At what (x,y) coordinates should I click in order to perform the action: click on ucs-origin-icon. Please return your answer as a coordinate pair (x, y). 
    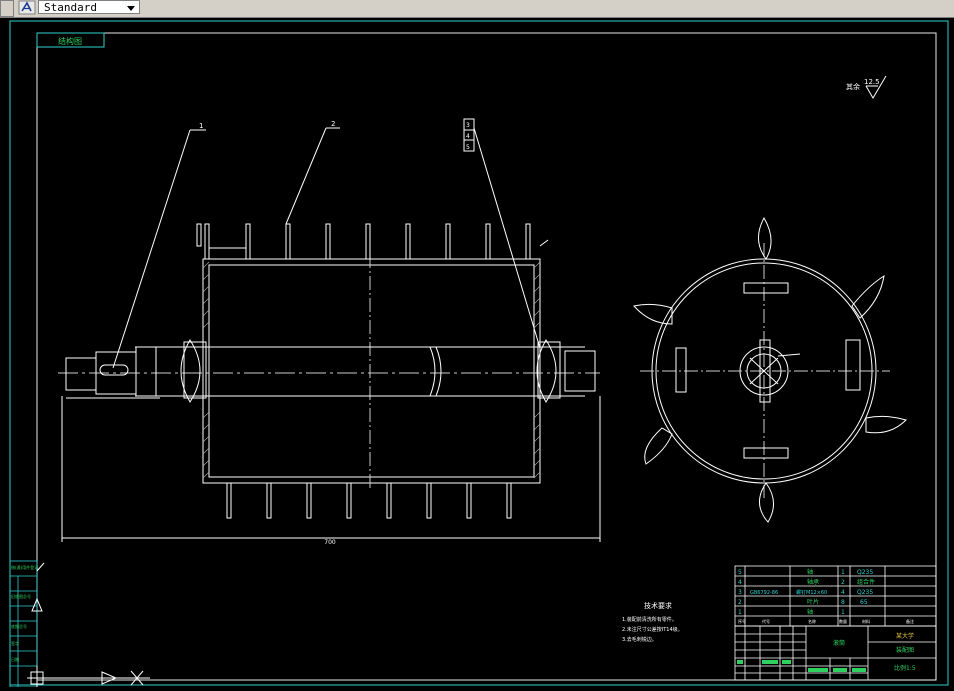
    Looking at the image, I should click on (88, 676).